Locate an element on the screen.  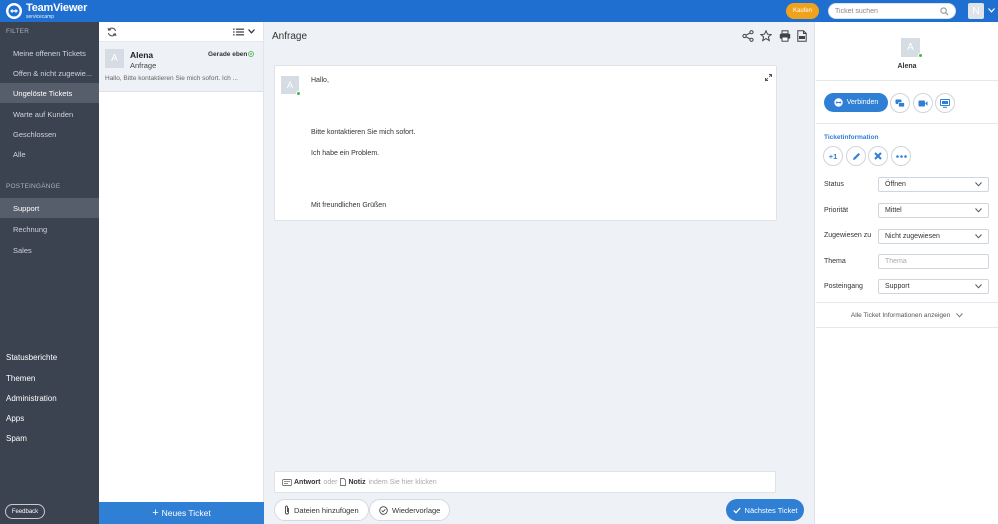
ticket-timestamp: Gerade eben is located at coordinates (228, 54).